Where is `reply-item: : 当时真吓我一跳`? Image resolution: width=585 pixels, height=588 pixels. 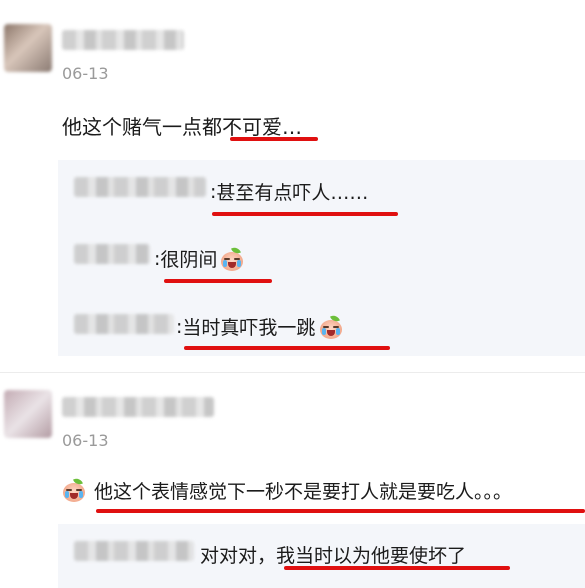 reply-item: : 当时真吓我一跳 is located at coordinates (259, 326).